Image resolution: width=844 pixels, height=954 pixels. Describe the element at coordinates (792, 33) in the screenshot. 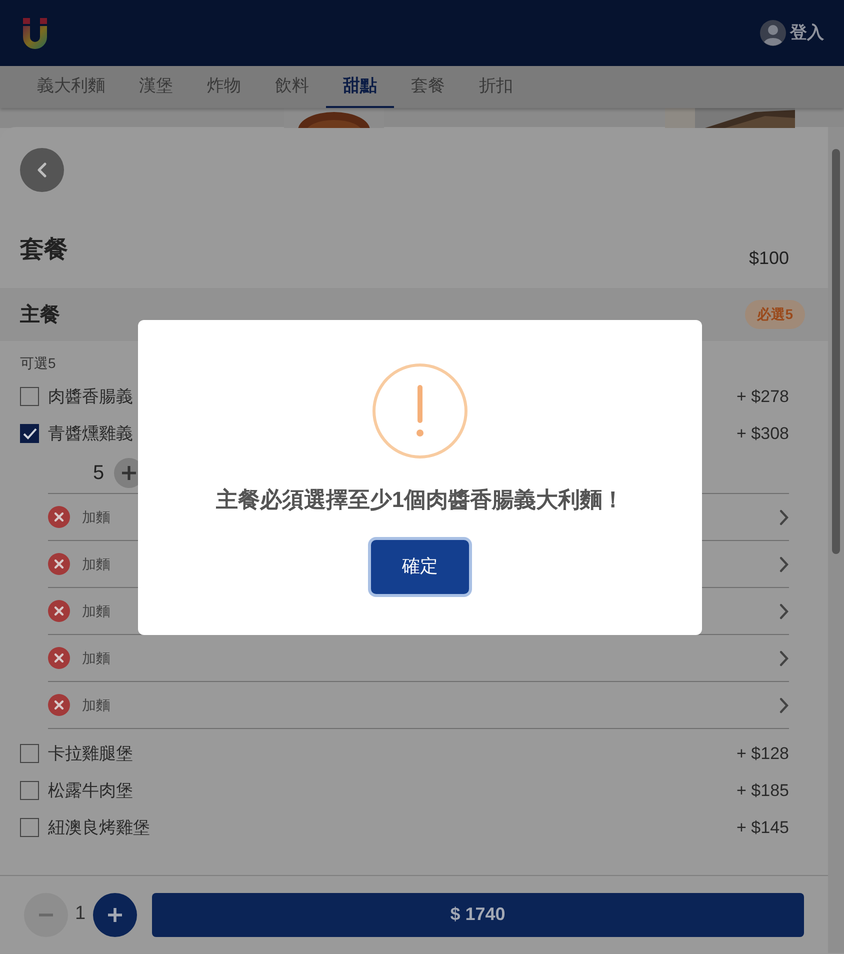

I see `login-button: 登入` at that location.